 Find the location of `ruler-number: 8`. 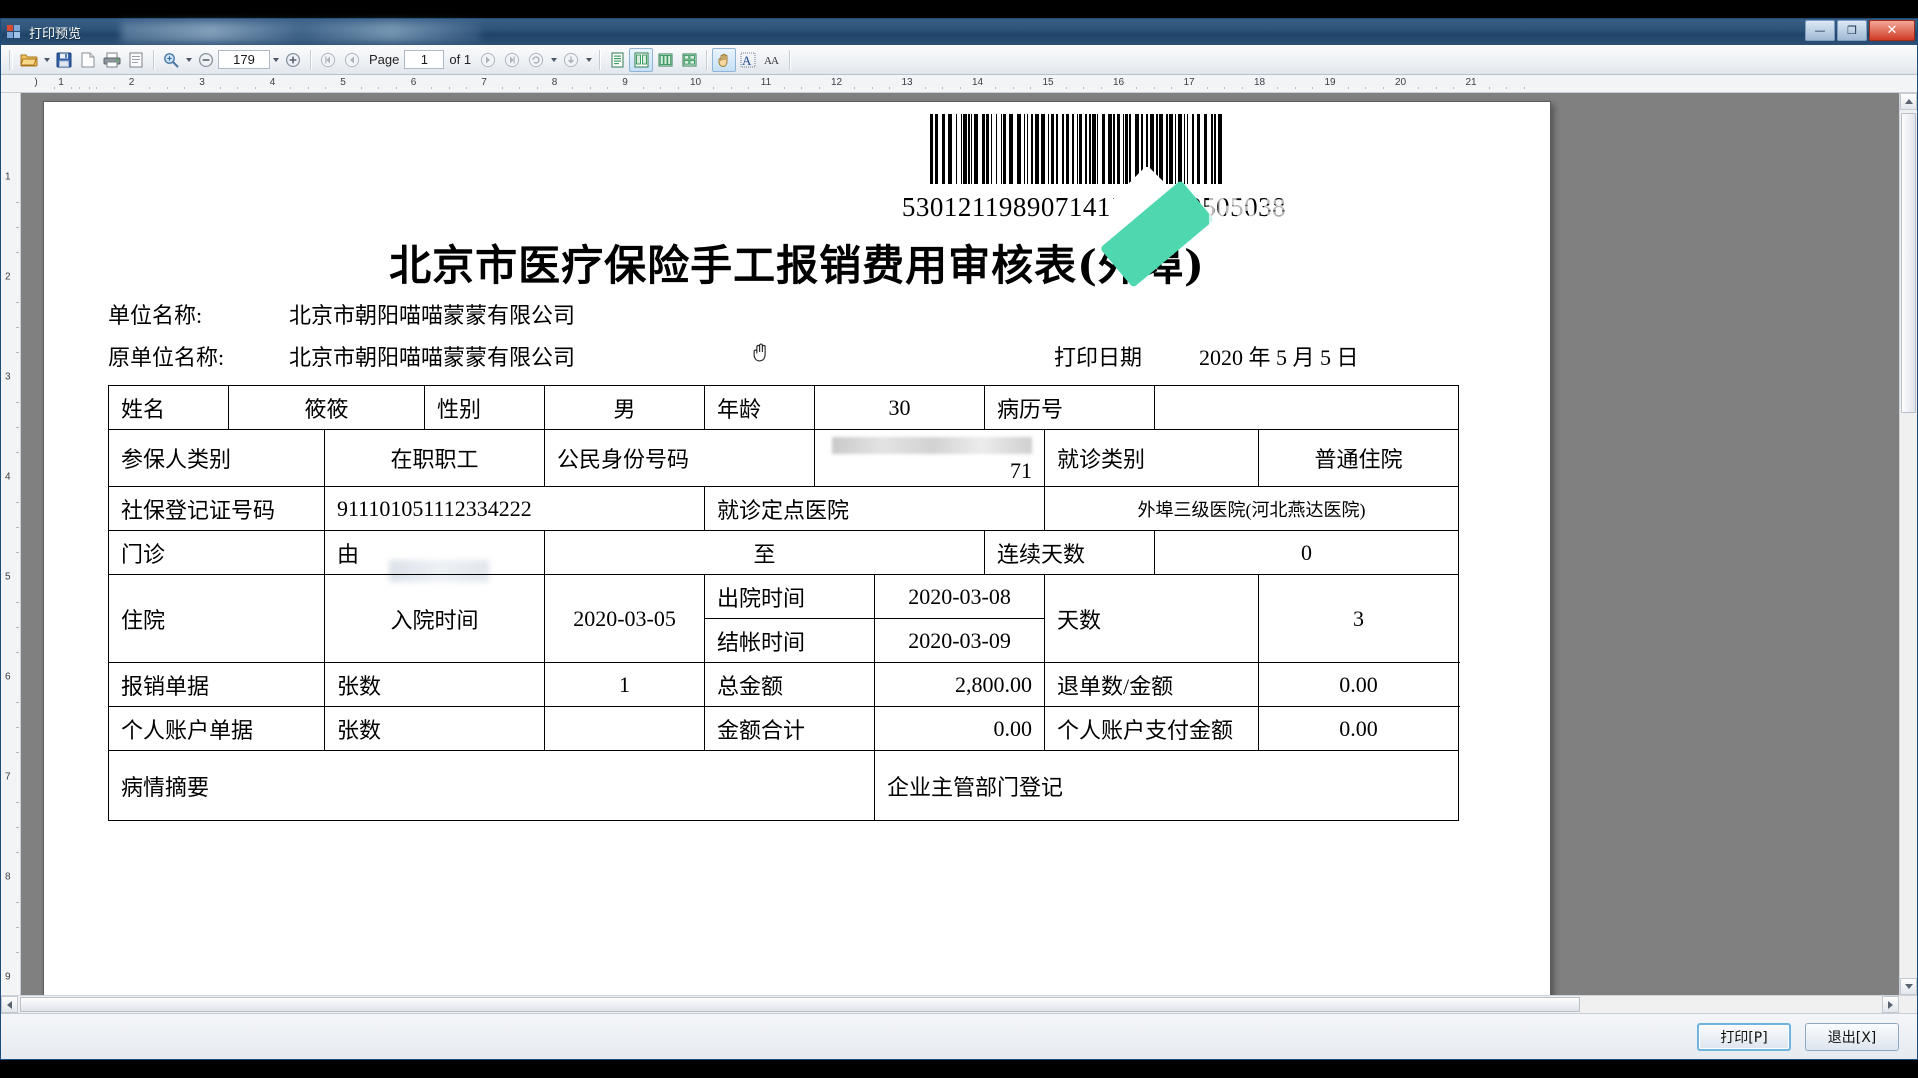

ruler-number: 8 is located at coordinates (554, 82).